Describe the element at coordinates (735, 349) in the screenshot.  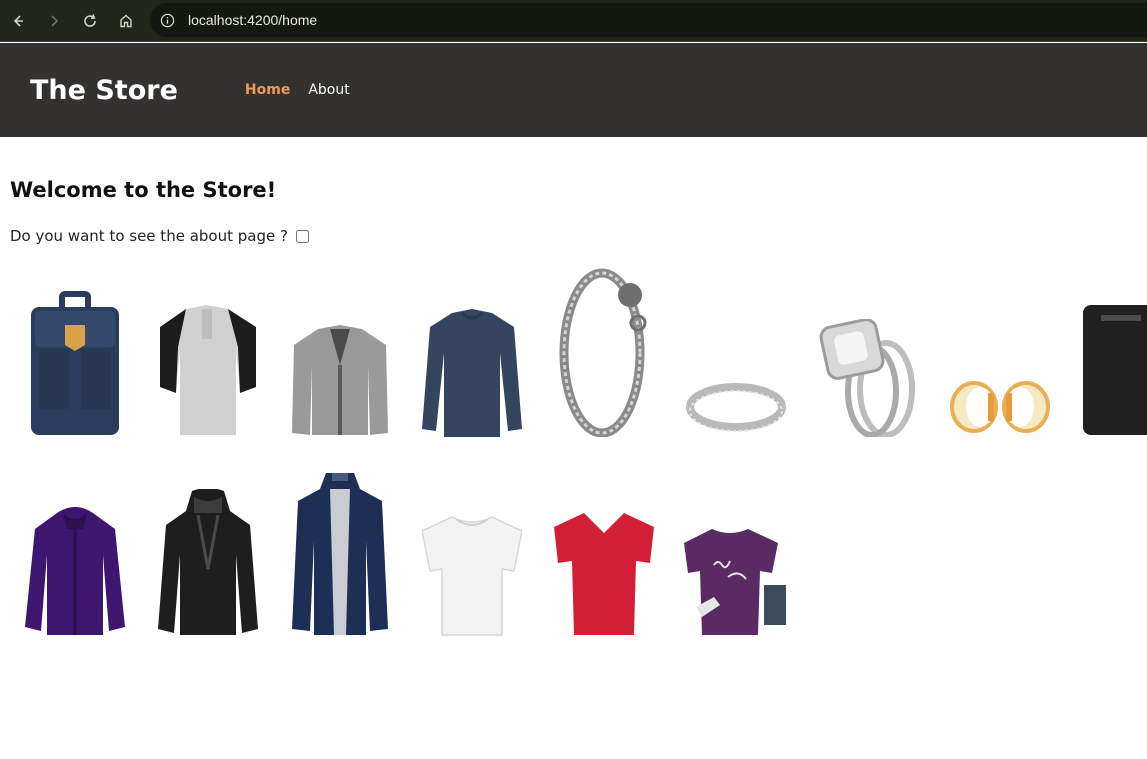
I see `product-ring` at that location.